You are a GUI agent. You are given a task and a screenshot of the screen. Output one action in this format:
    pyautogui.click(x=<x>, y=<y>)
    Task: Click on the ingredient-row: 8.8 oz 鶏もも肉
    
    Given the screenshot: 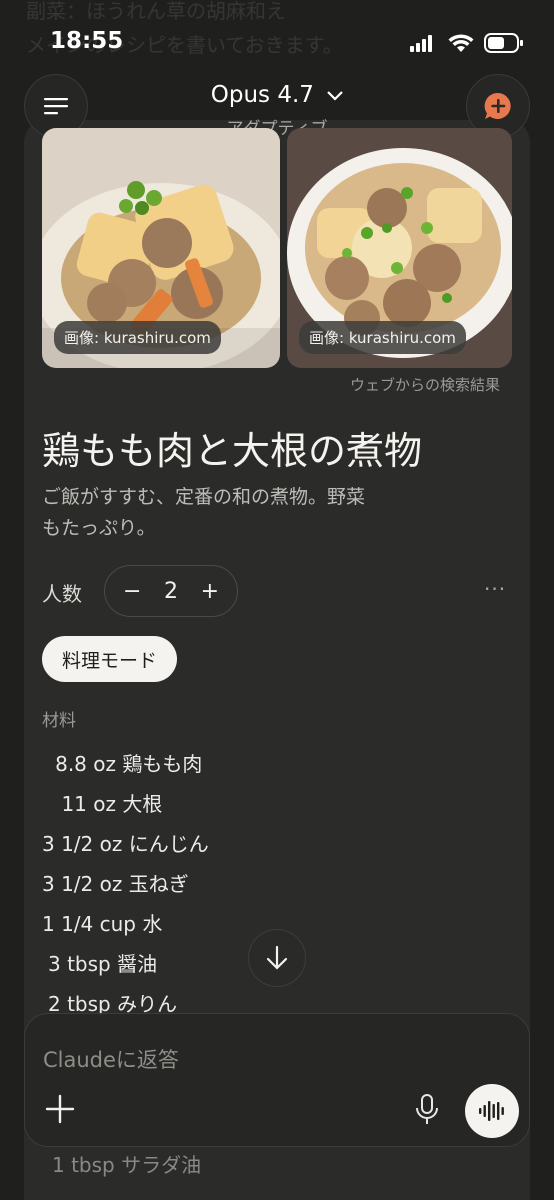 What is the action you would take?
    pyautogui.click(x=122, y=762)
    